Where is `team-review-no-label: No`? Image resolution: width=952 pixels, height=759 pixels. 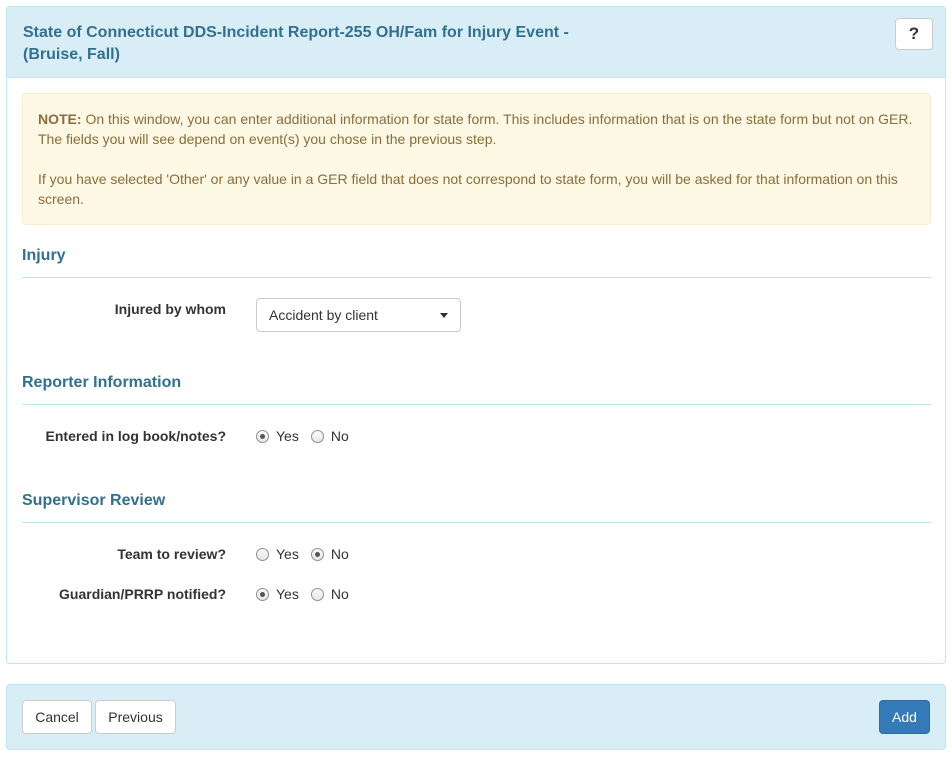
team-review-no-label: No is located at coordinates (339, 554).